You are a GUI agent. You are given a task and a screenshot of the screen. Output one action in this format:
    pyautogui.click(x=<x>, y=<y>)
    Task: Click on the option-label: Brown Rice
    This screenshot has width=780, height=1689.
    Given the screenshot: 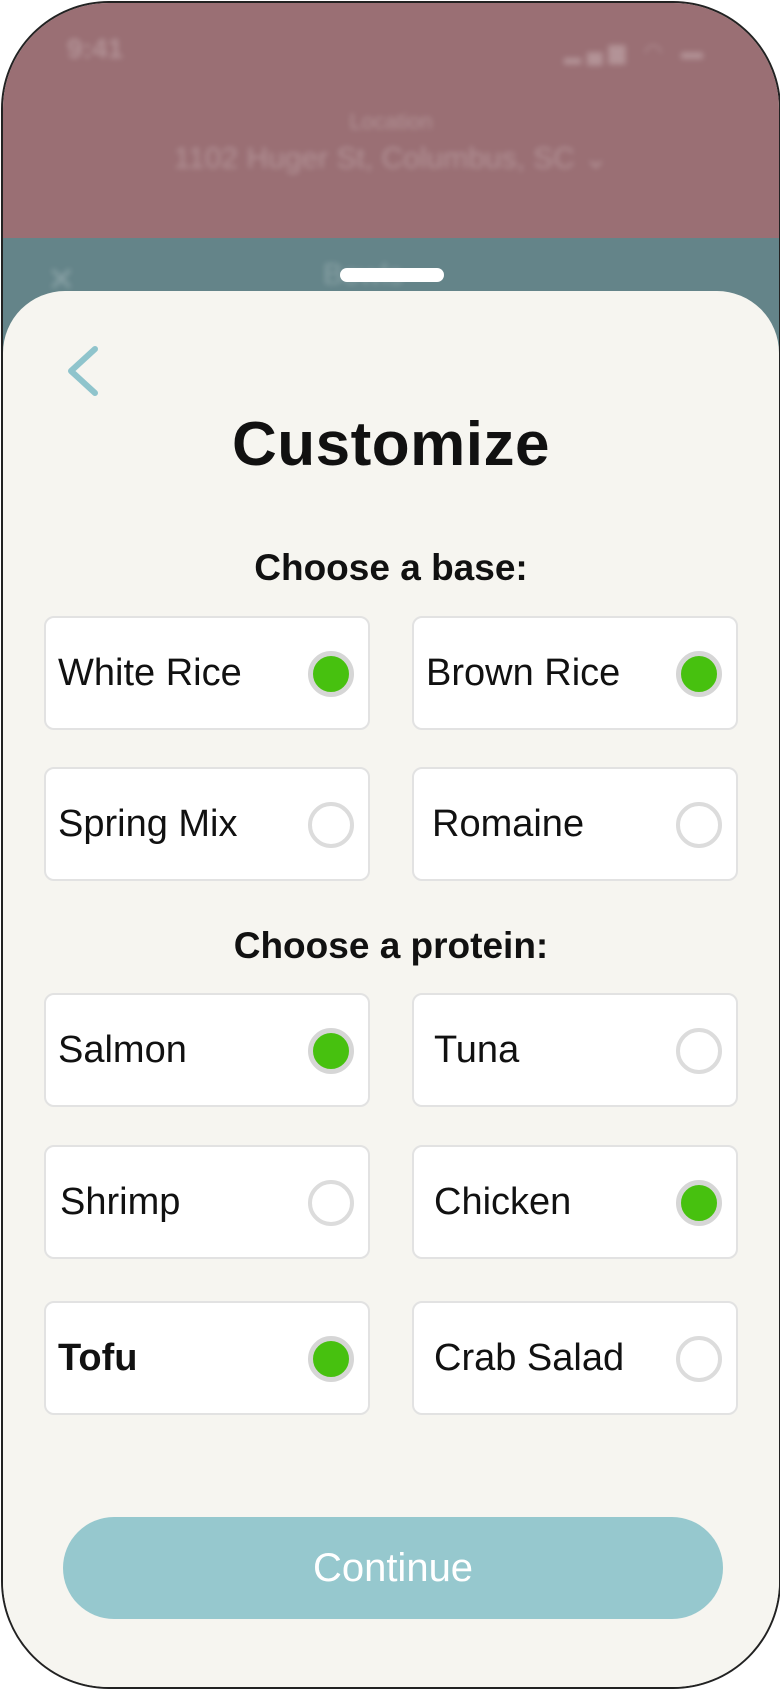 What is the action you would take?
    pyautogui.click(x=523, y=673)
    